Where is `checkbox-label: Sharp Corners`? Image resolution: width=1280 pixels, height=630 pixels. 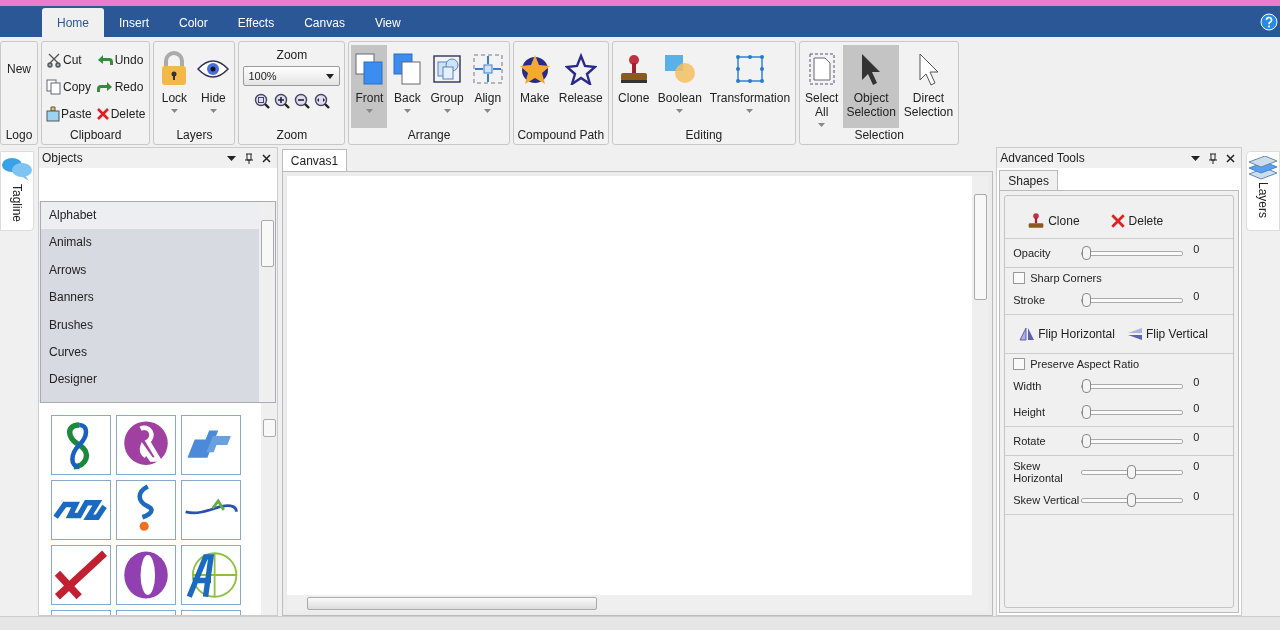 checkbox-label: Sharp Corners is located at coordinates (1066, 278).